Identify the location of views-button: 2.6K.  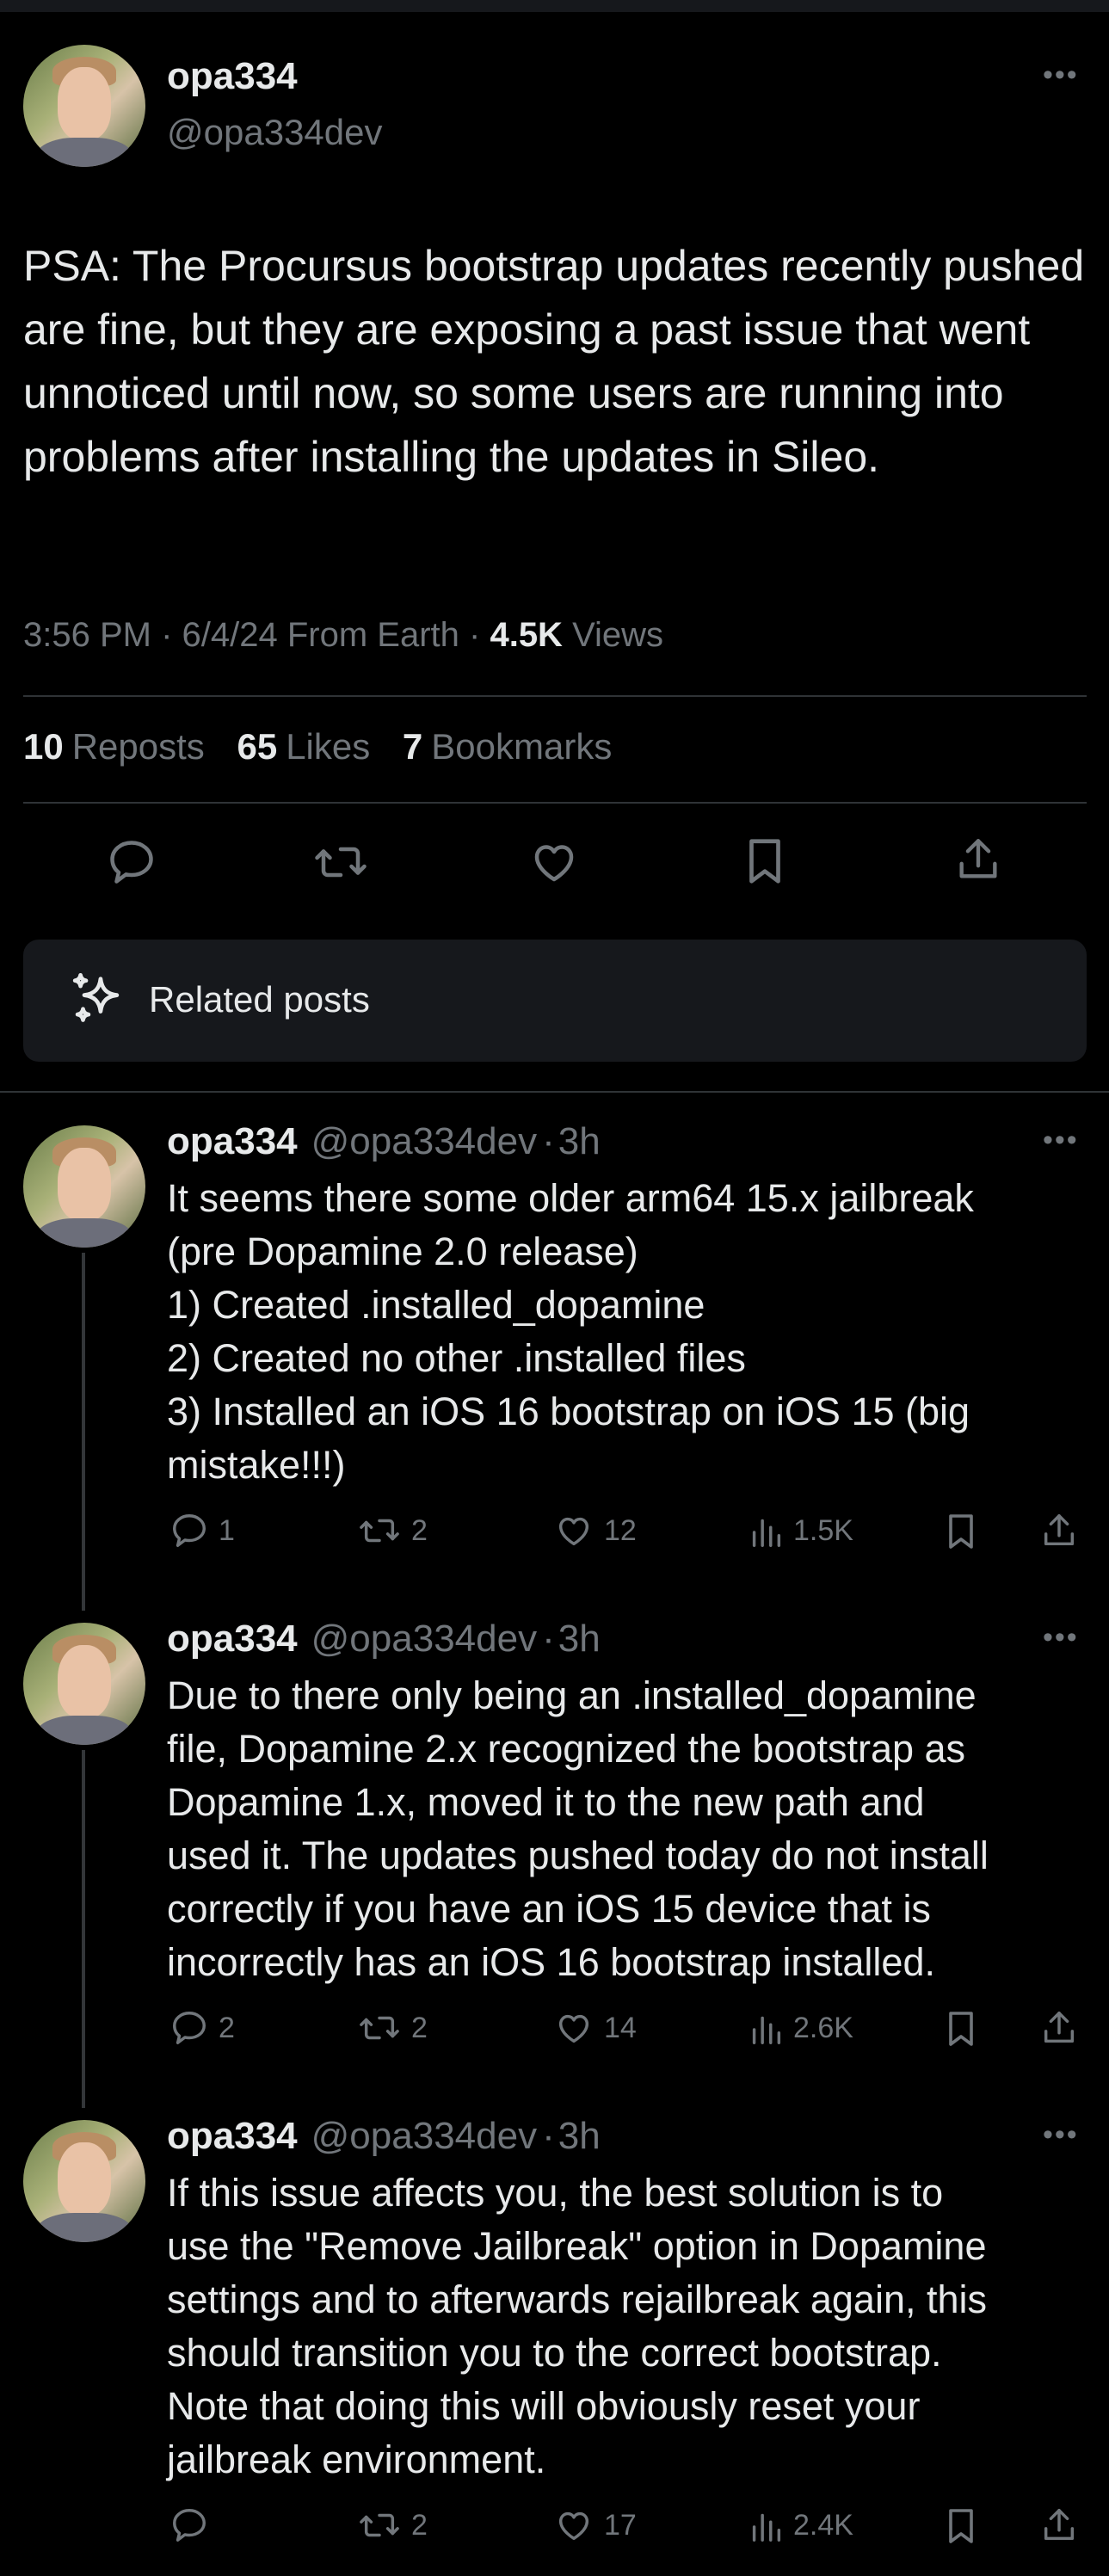
(800, 2028).